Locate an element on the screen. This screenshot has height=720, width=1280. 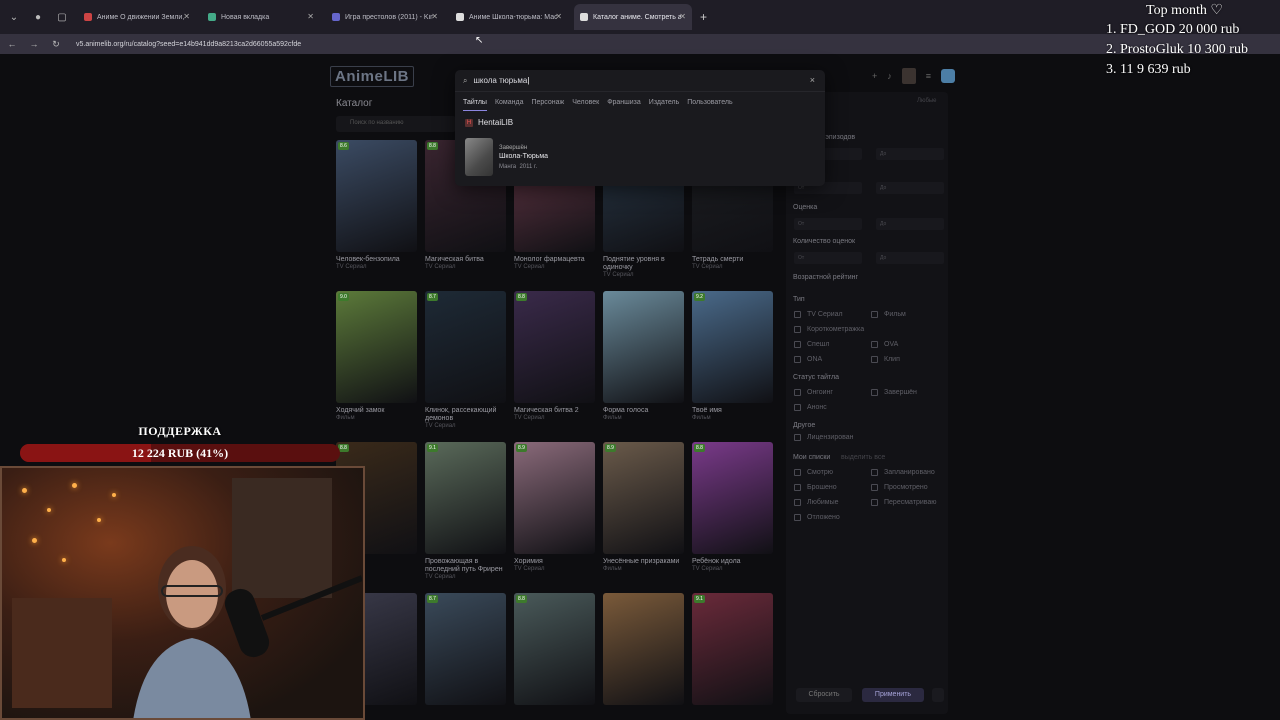
filter-checkbox: Онгоинг is located at coordinates (813, 392).